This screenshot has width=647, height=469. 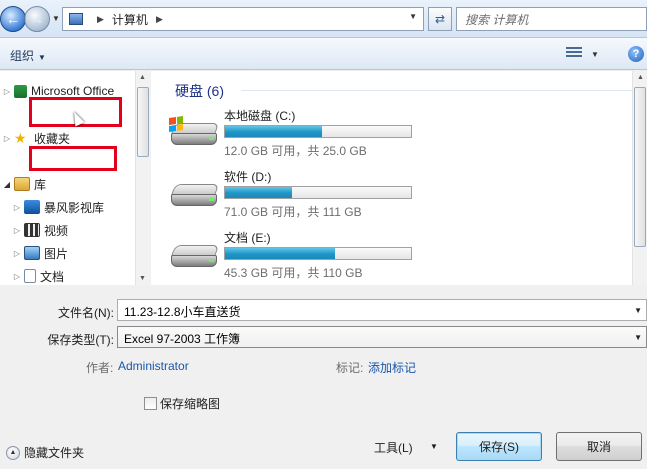 What do you see at coordinates (20, 91) in the screenshot?
I see `excel-icon` at bounding box center [20, 91].